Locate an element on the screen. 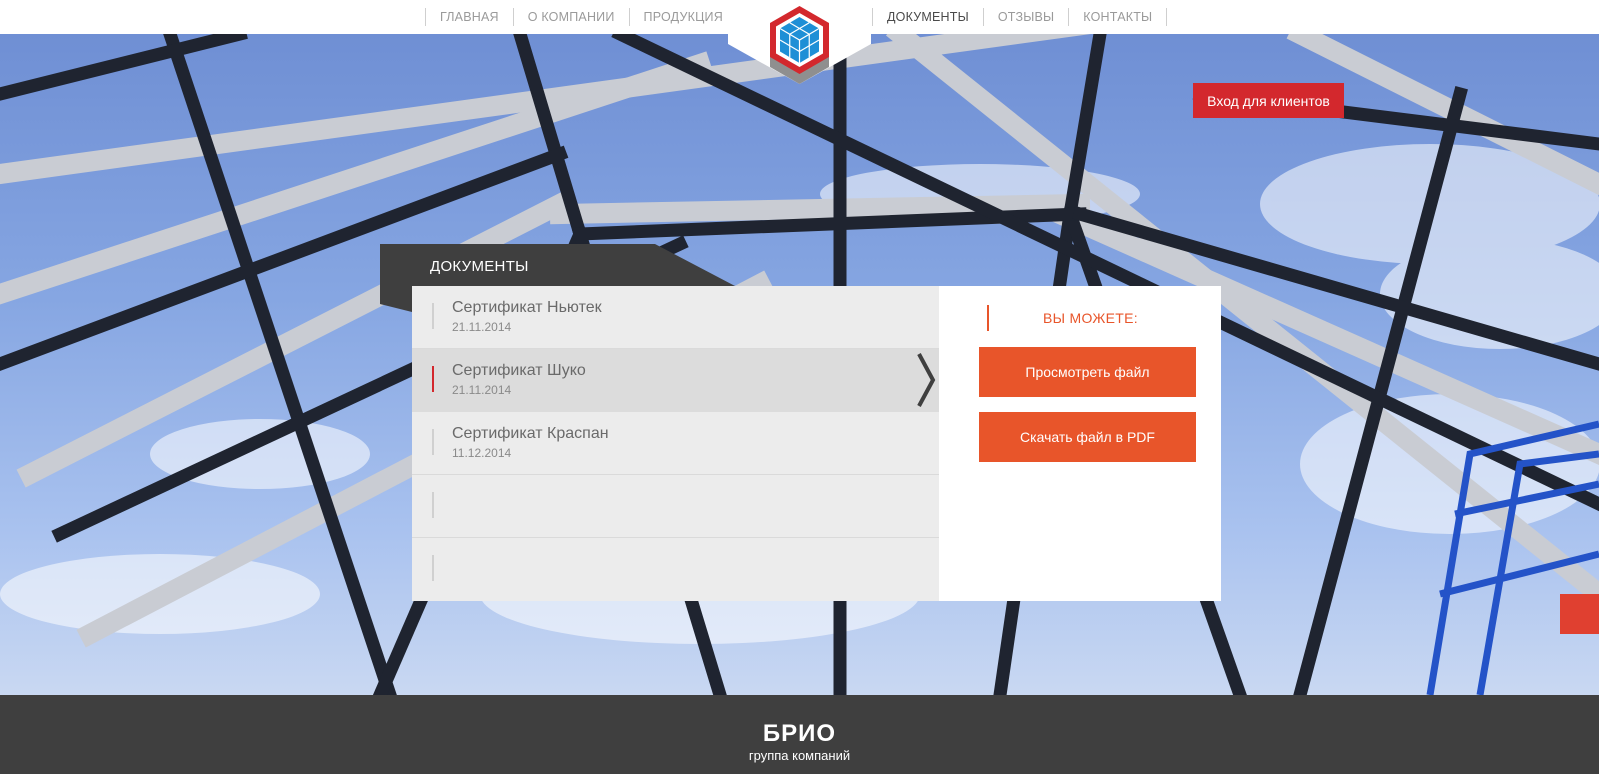  footer: БРИО группа компаний is located at coordinates (799, 734).